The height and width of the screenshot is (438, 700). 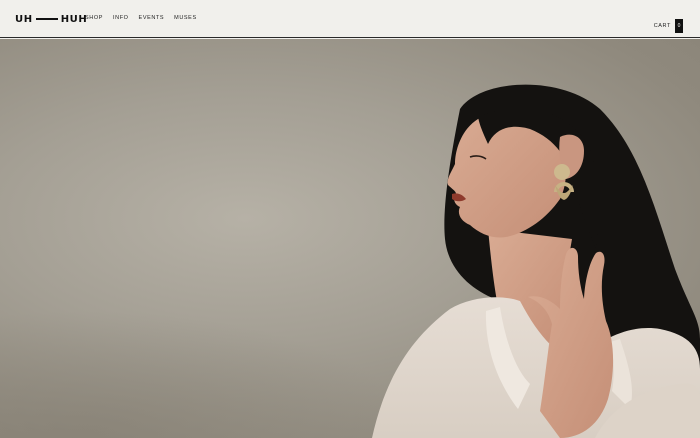 What do you see at coordinates (121, 18) in the screenshot?
I see `nav-item-info: INFO` at bounding box center [121, 18].